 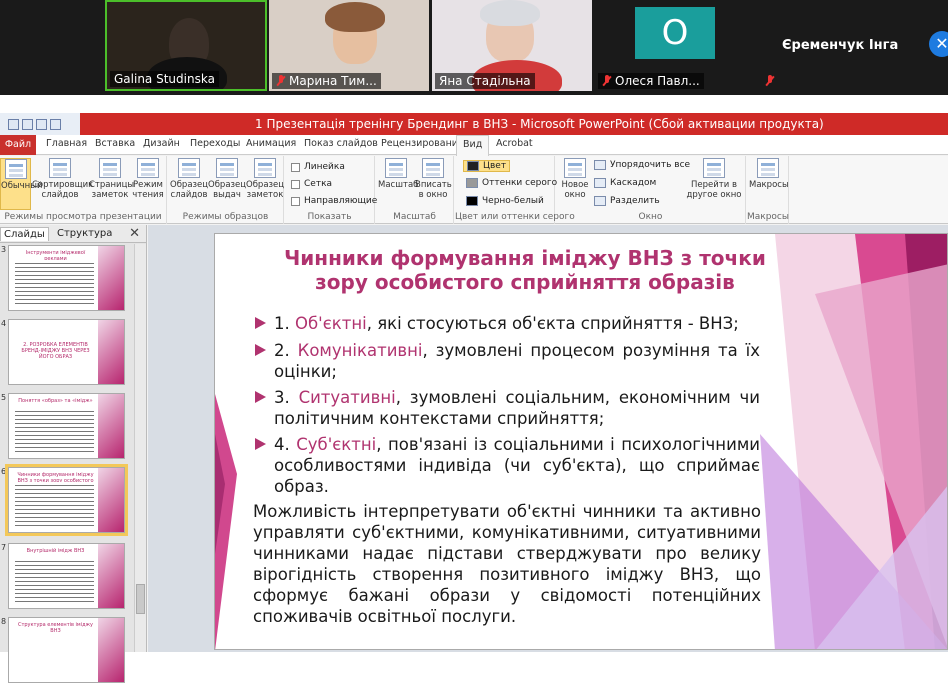 What do you see at coordinates (148, 168) in the screenshot?
I see `reading-view-icon` at bounding box center [148, 168].